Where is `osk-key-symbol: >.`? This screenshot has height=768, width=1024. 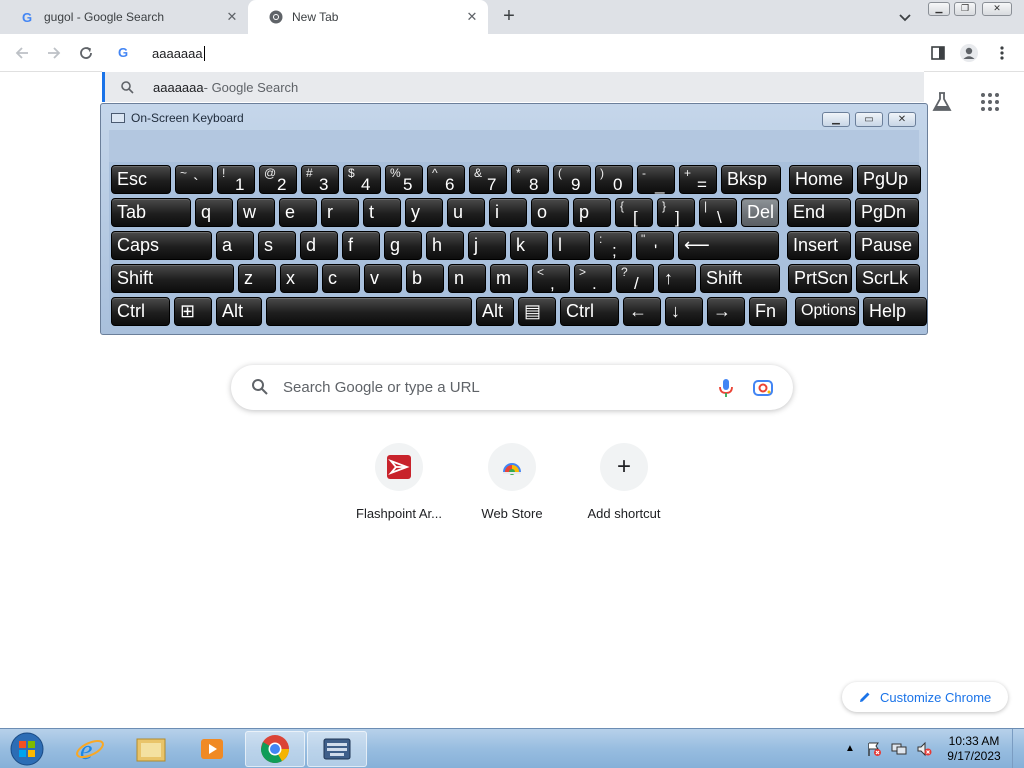
osk-key-symbol: >. is located at coordinates (593, 278).